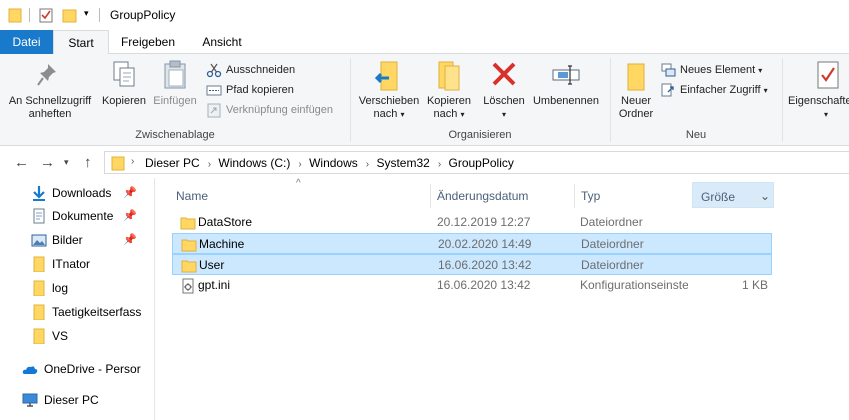 This screenshot has width=849, height=420. What do you see at coordinates (782, 100) in the screenshot?
I see `group-separator` at bounding box center [782, 100].